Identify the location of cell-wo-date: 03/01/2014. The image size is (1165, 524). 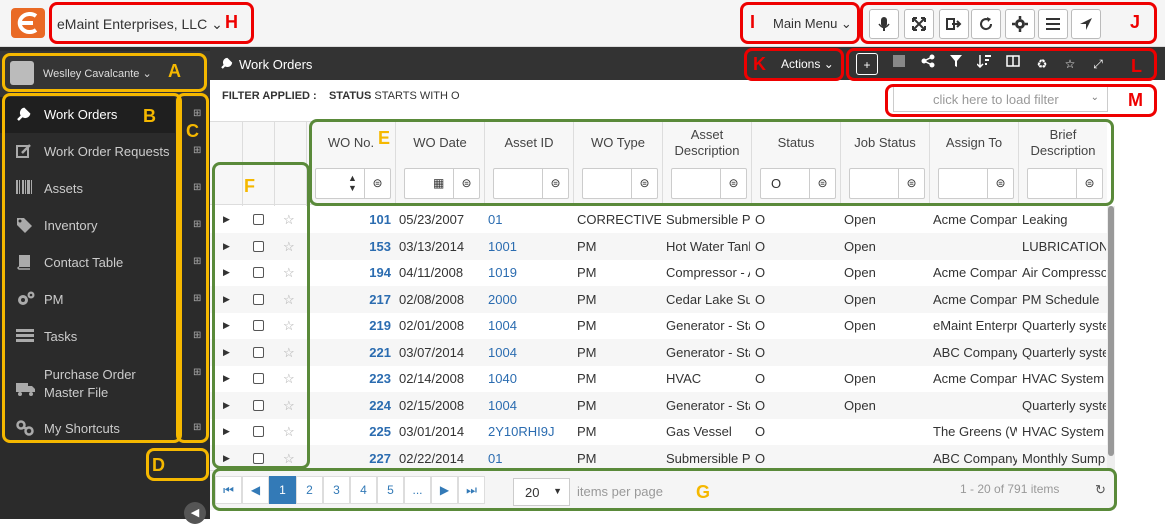
(432, 431).